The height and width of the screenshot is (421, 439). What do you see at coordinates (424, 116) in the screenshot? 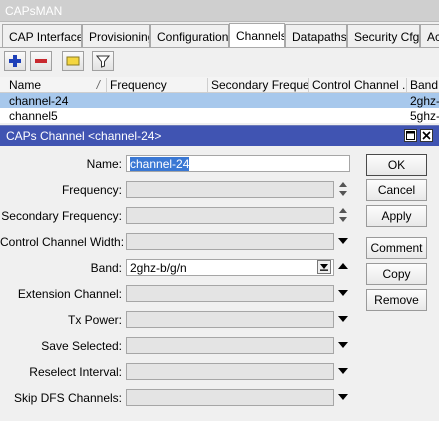
I see `cell-band: 5ghz-a` at bounding box center [424, 116].